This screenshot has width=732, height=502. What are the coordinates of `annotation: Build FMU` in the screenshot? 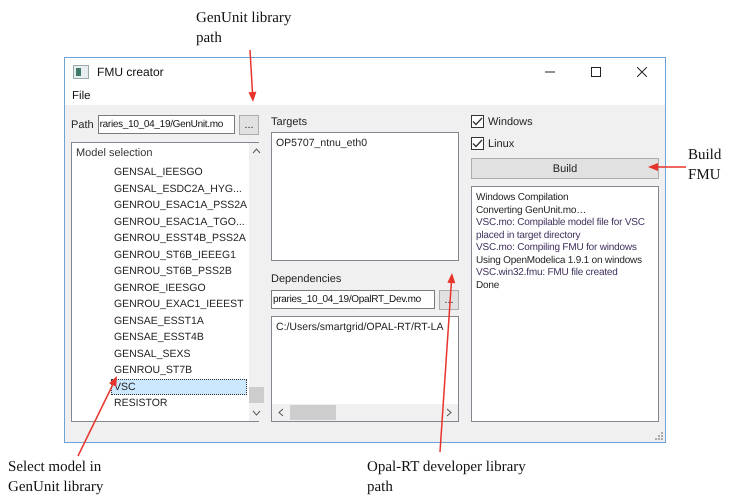 It's located at (705, 165).